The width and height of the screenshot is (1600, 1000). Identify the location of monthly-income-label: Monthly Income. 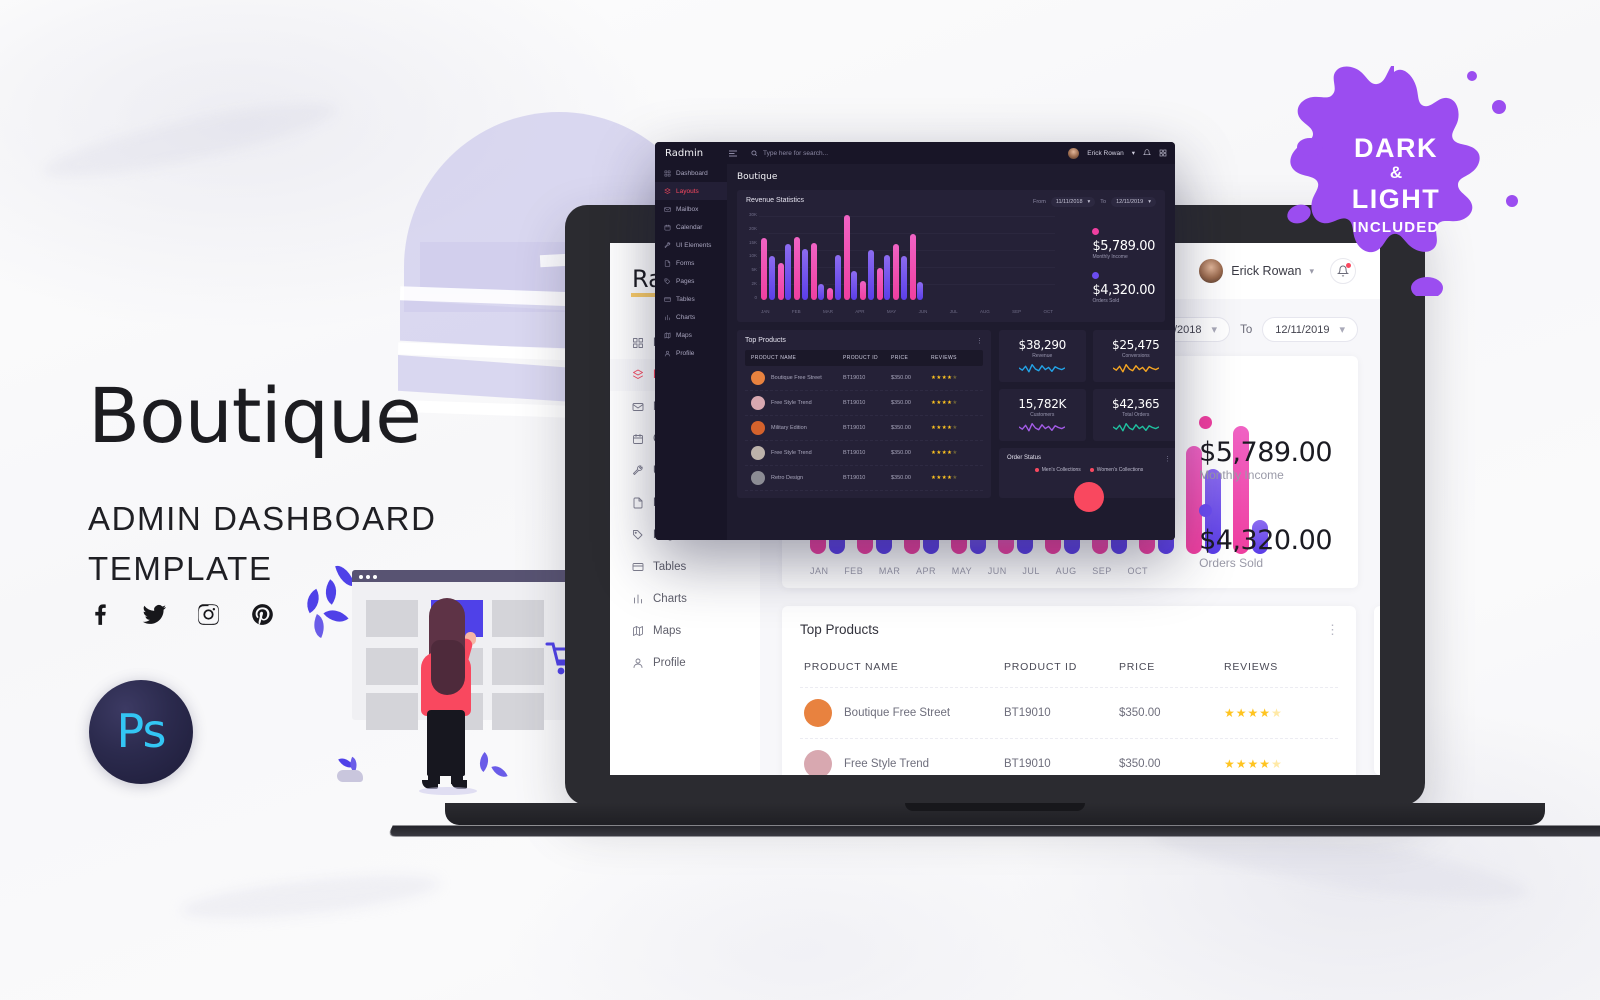
(1110, 257).